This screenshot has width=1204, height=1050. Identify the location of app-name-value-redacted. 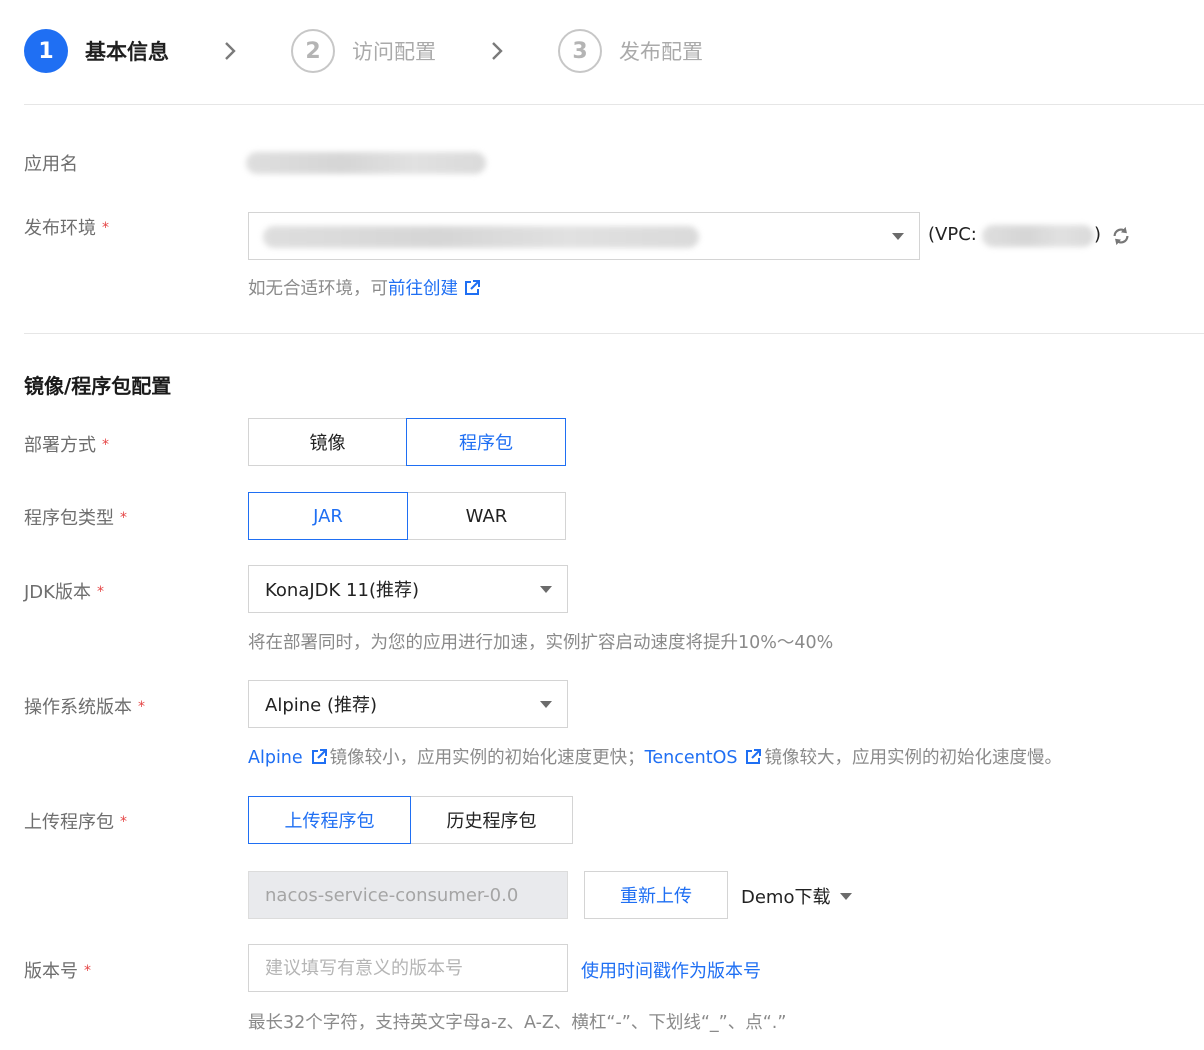
(366, 163).